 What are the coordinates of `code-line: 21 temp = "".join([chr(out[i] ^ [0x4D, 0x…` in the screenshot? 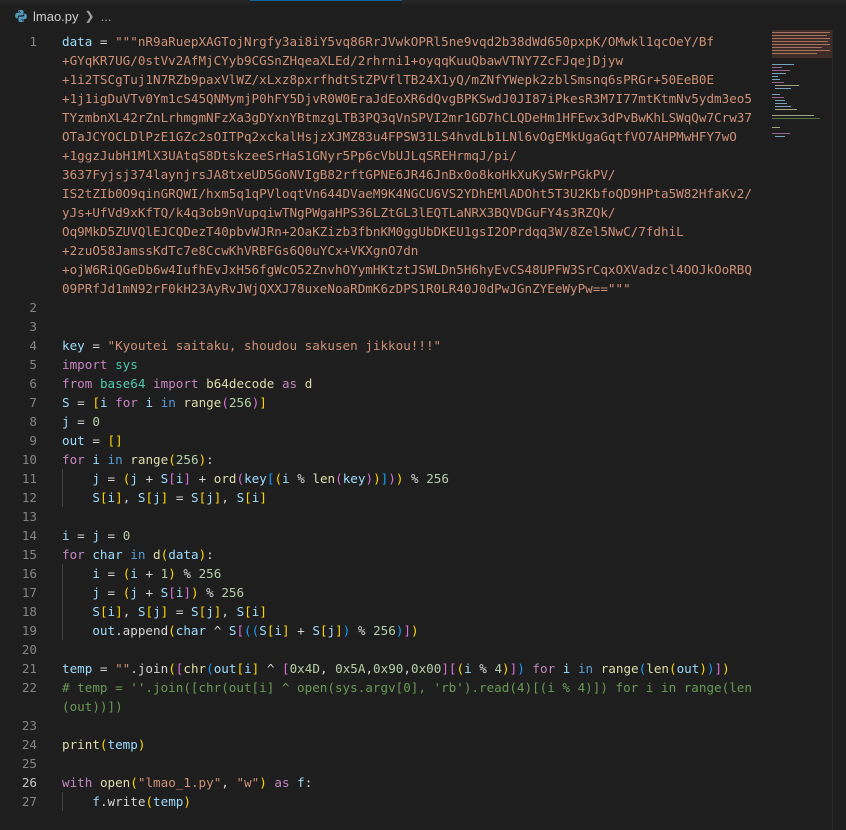 It's located at (386, 668).